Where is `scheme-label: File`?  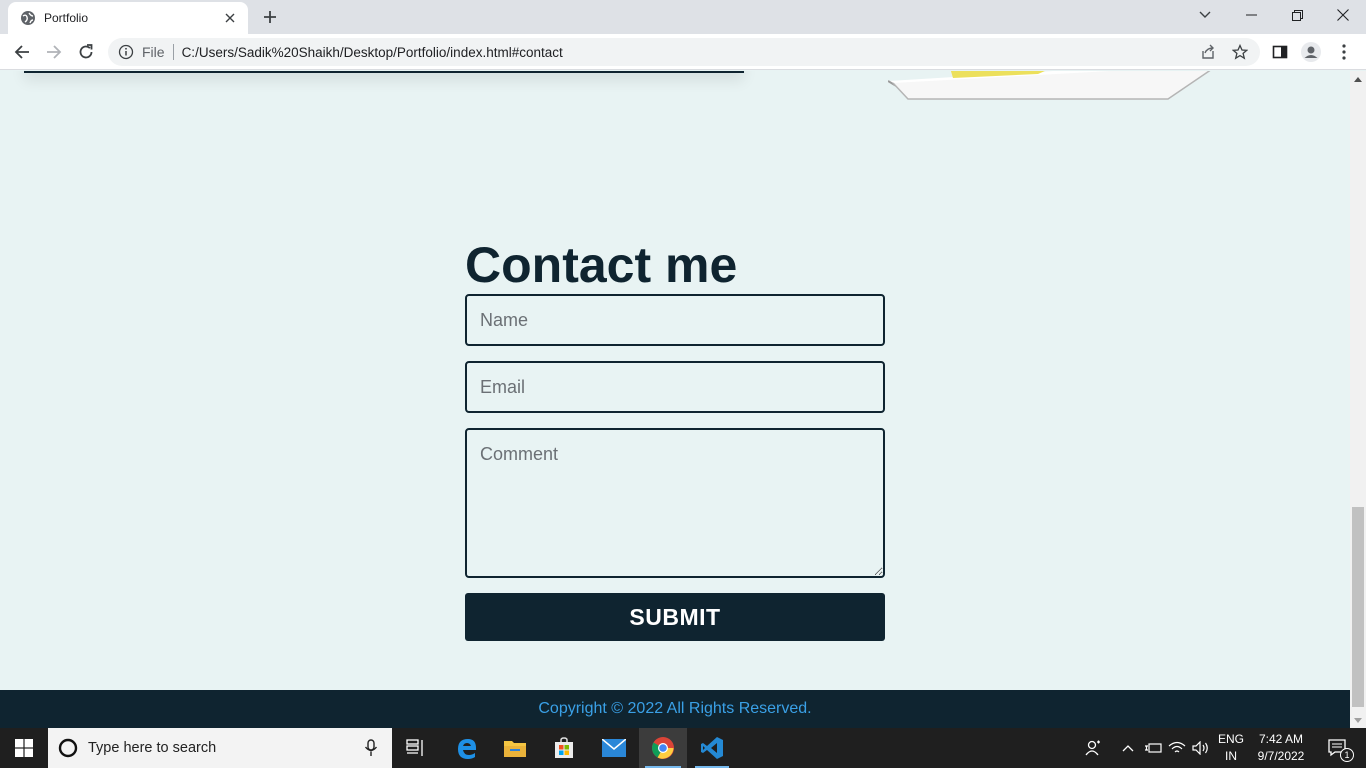
scheme-label: File is located at coordinates (158, 52).